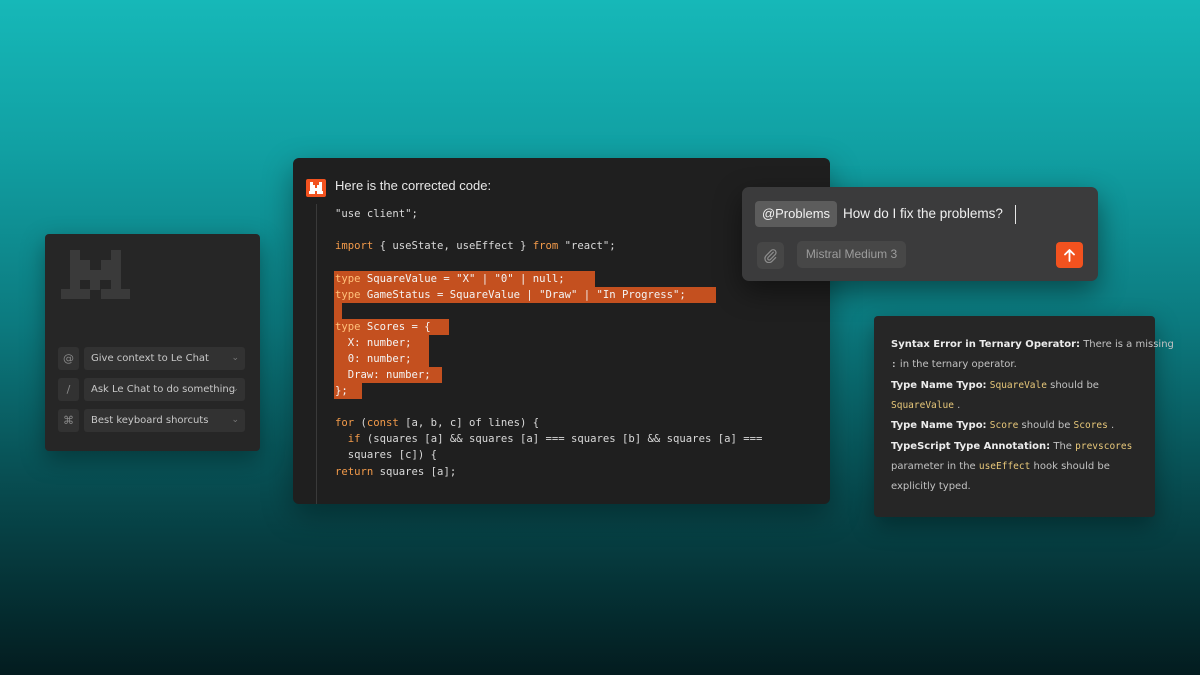 The height and width of the screenshot is (675, 1200). I want to click on reply-title: Here is the corrected code:, so click(413, 185).